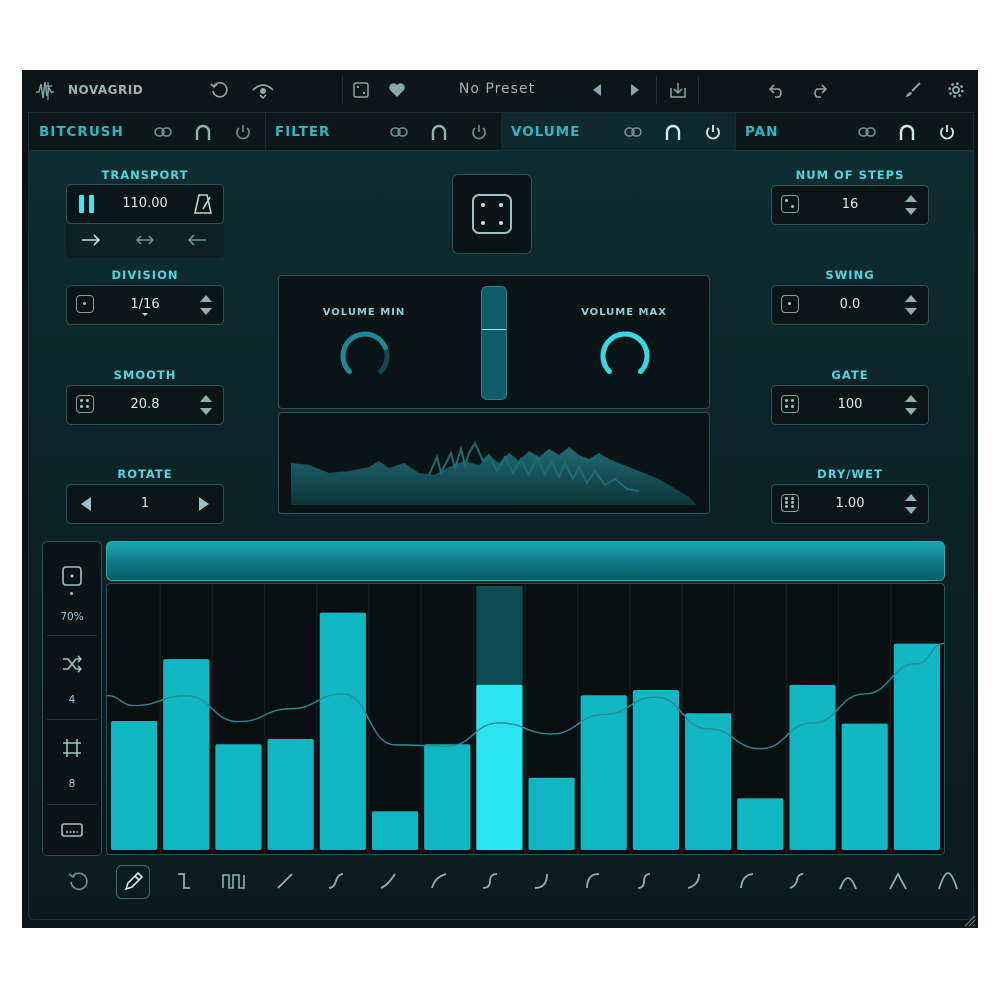  Describe the element at coordinates (234, 881) in the screenshot. I see `square-wave-shape-icon` at that location.